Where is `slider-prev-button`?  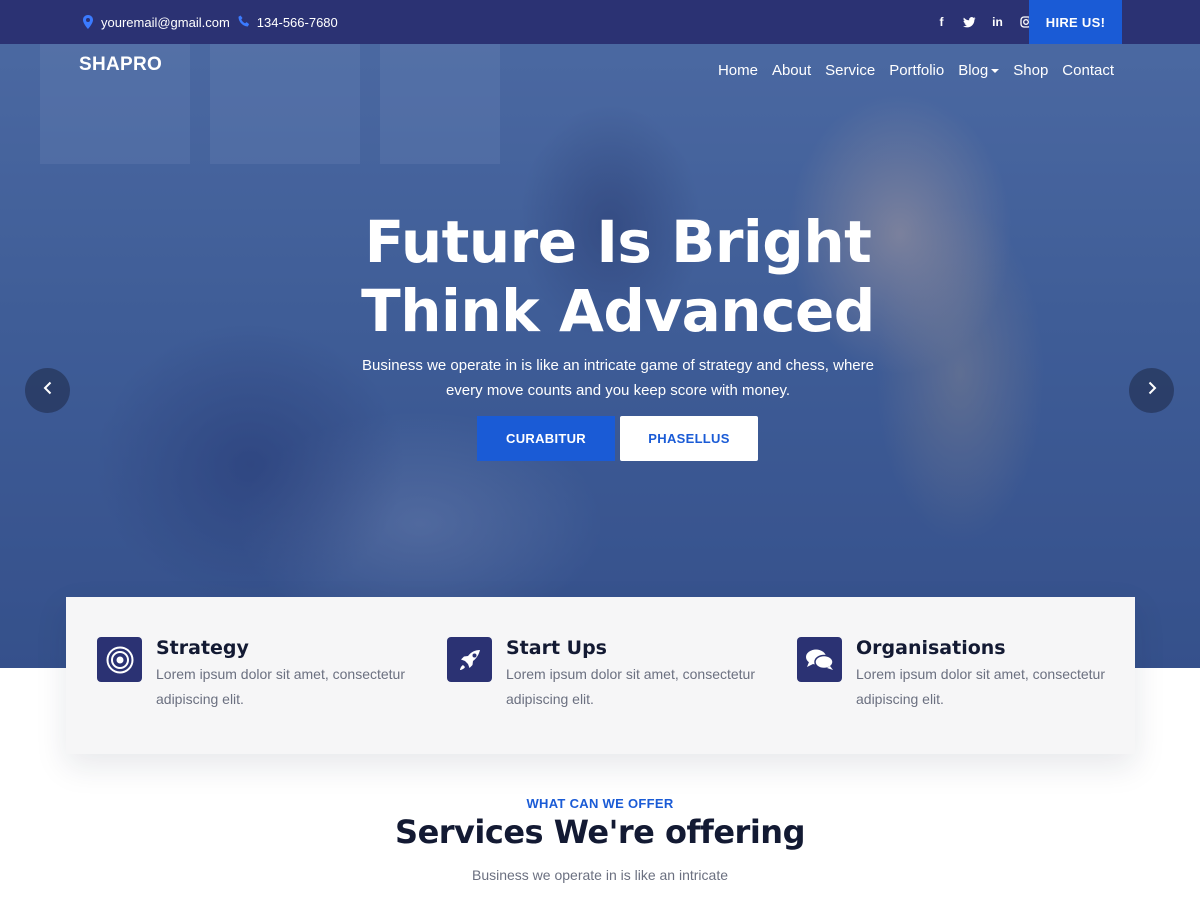 slider-prev-button is located at coordinates (47, 390).